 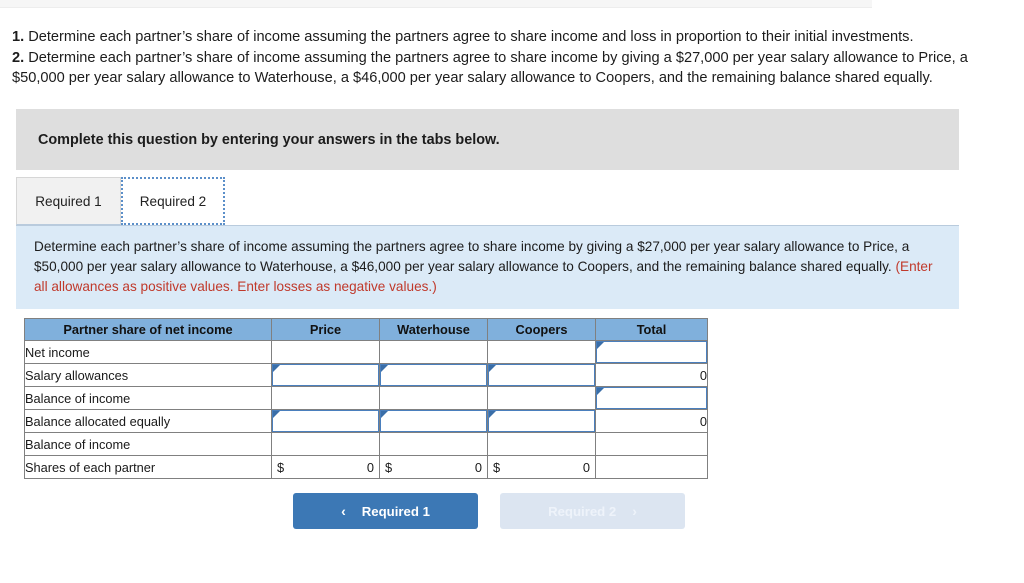 I want to click on chevron-right-icon: ›, so click(x=634, y=511).